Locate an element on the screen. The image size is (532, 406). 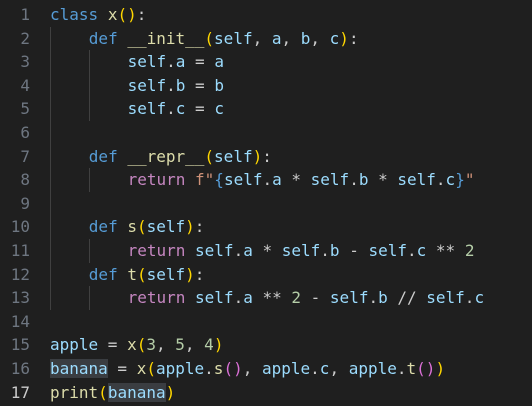
code-line: 14 is located at coordinates (266, 322).